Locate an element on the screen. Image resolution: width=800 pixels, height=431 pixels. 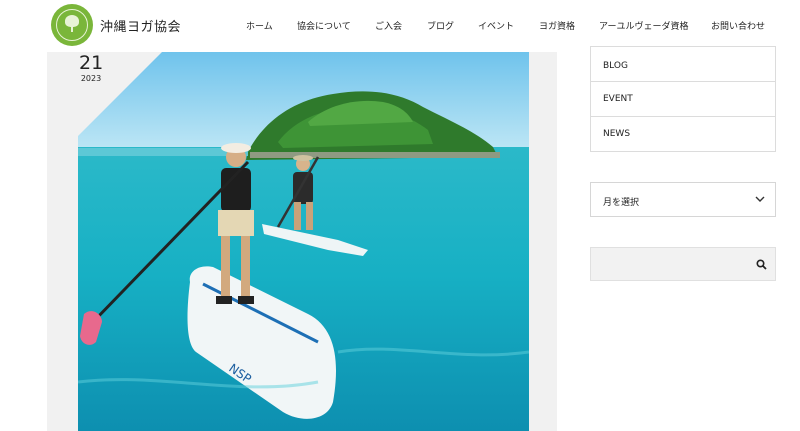
nav-item-about: 協会について is located at coordinates (324, 25).